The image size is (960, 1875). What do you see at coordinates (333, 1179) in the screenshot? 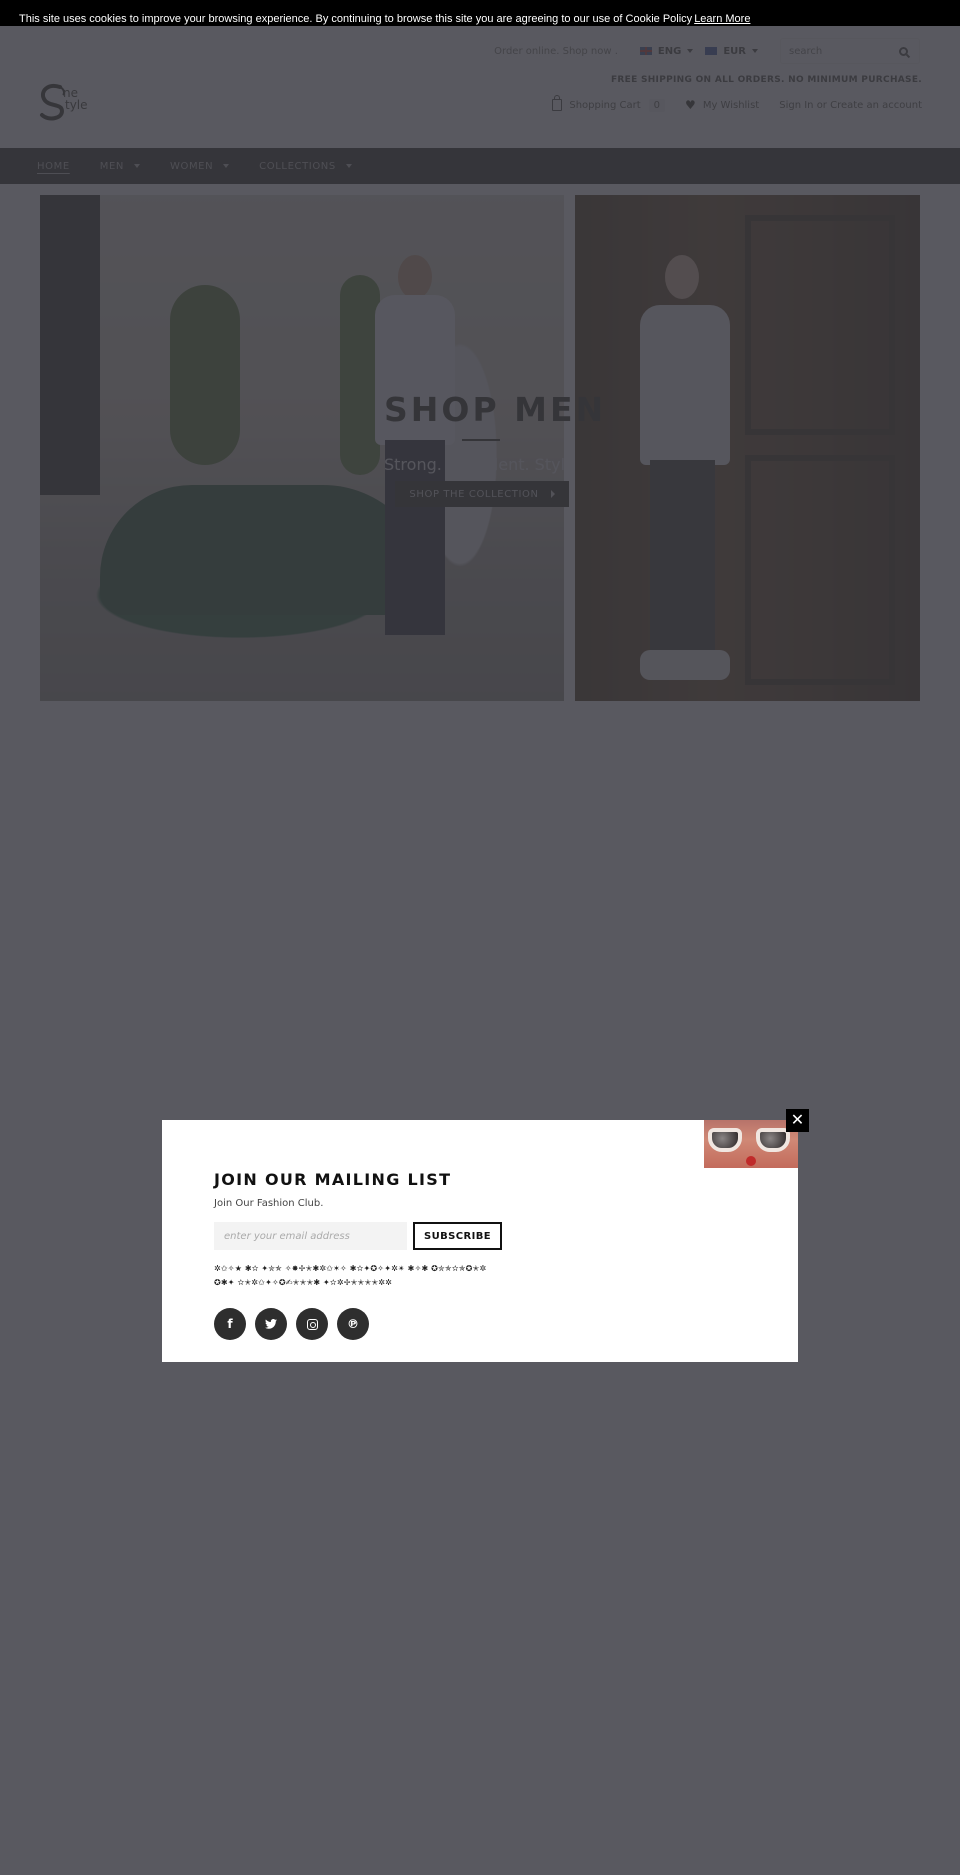
I see `modal-title: JOIN OUR MAILING LIST` at bounding box center [333, 1179].